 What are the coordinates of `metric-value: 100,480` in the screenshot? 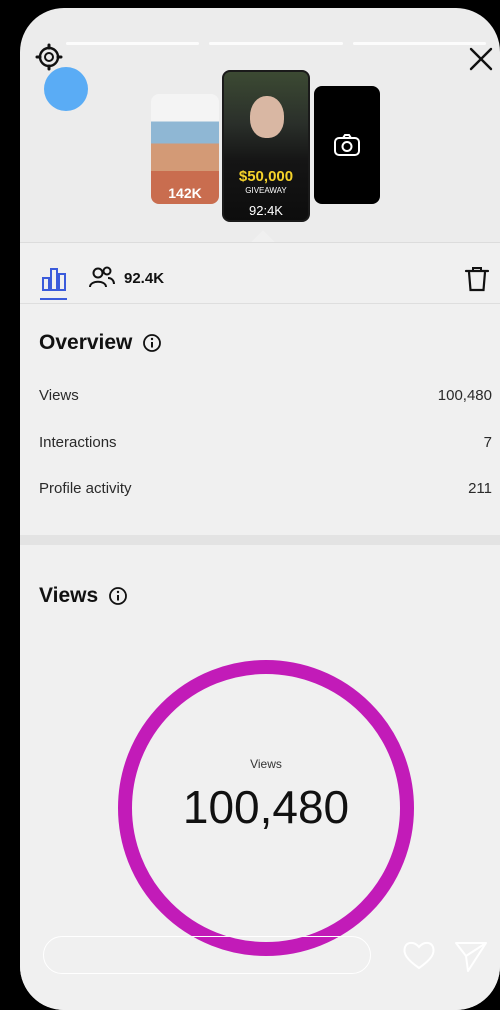 It's located at (464, 395).